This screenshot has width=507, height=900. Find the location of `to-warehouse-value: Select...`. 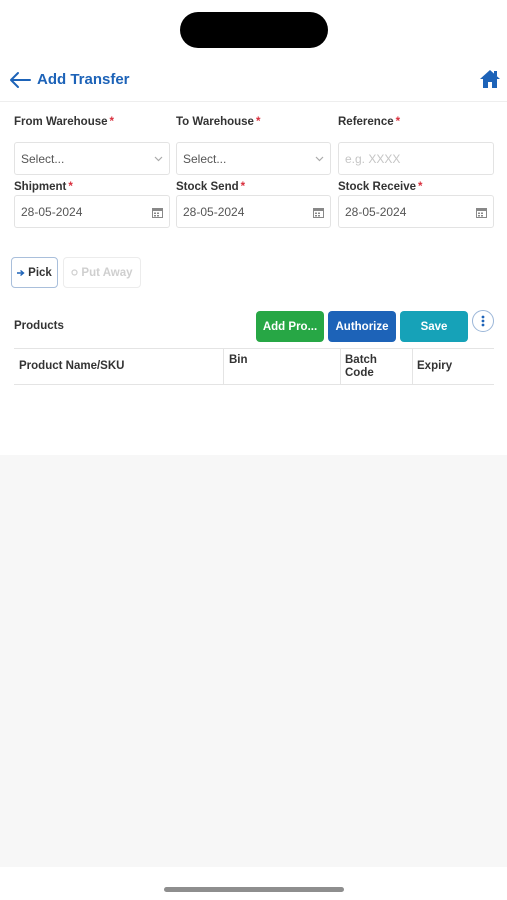

to-warehouse-value: Select... is located at coordinates (205, 158).